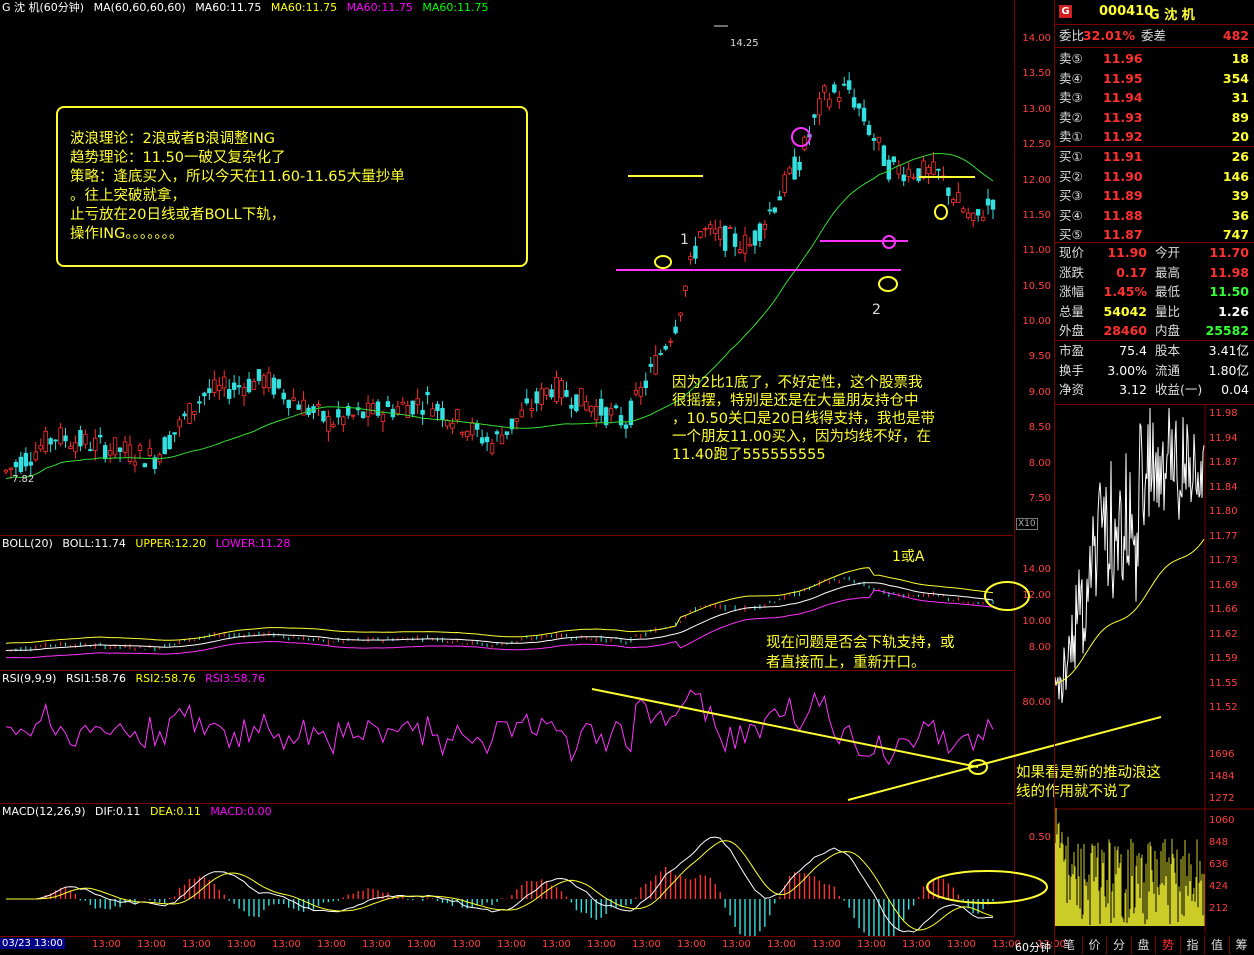 Image resolution: width=1254 pixels, height=955 pixels. Describe the element at coordinates (1154, 78) in the screenshot. I see `order-row-sell: 卖④ 11.95 354` at that location.